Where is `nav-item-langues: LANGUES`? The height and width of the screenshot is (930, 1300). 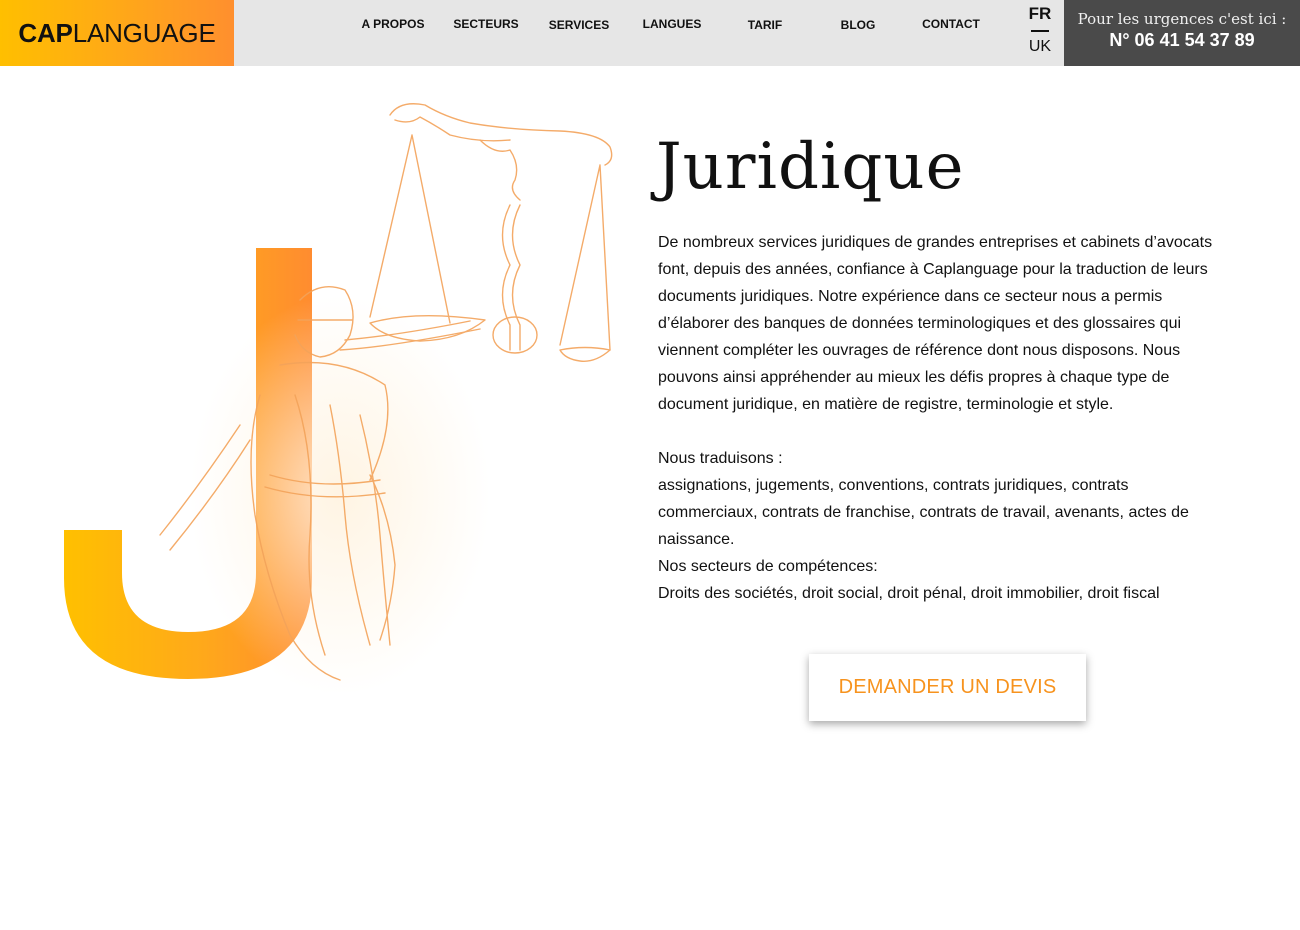
nav-item-langues: LANGUES is located at coordinates (672, 24).